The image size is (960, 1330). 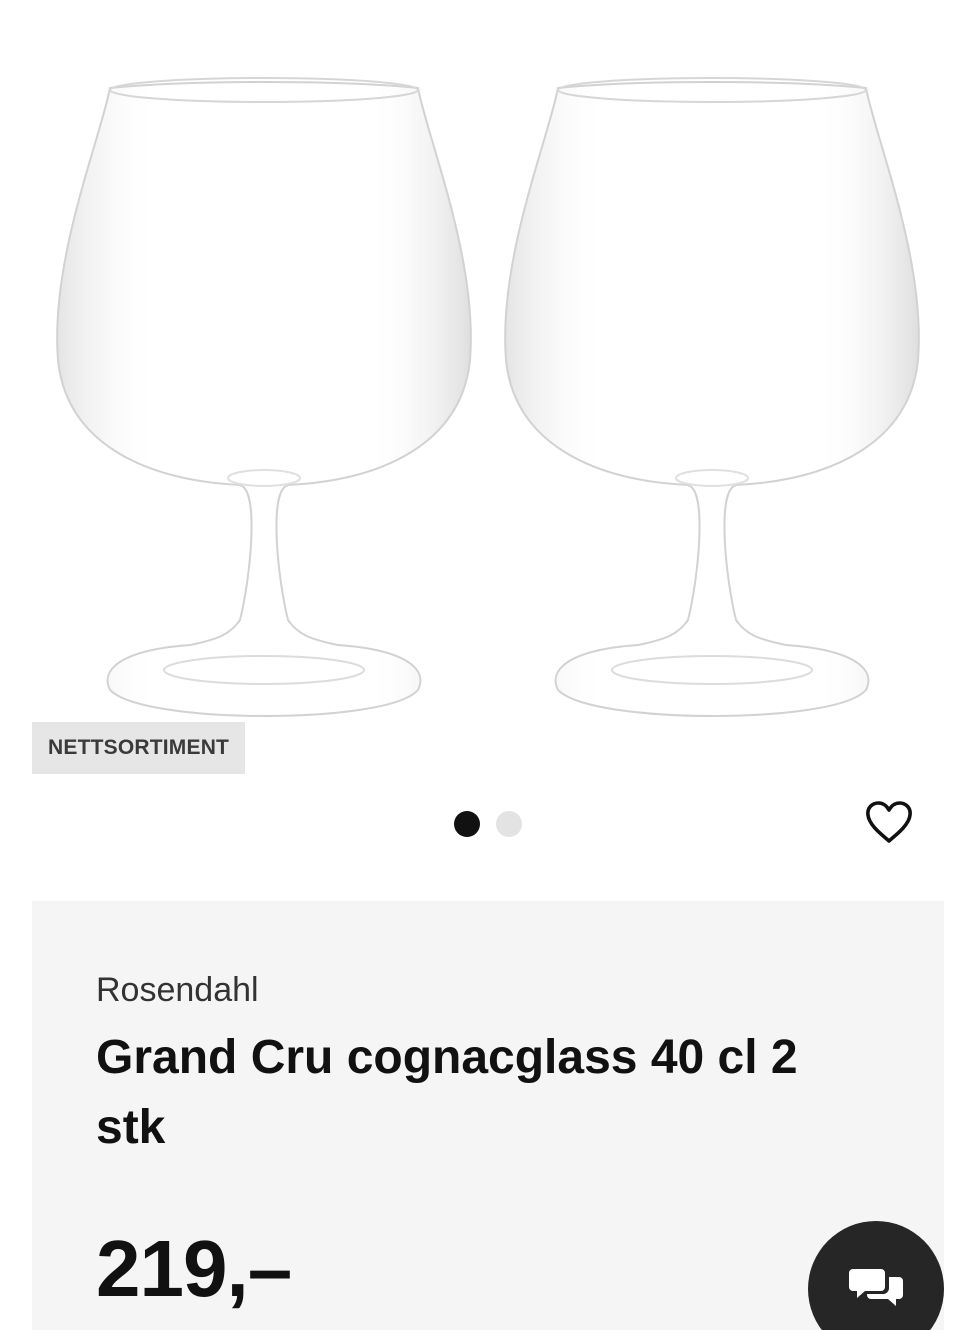 I want to click on favorite-button, so click(x=889, y=822).